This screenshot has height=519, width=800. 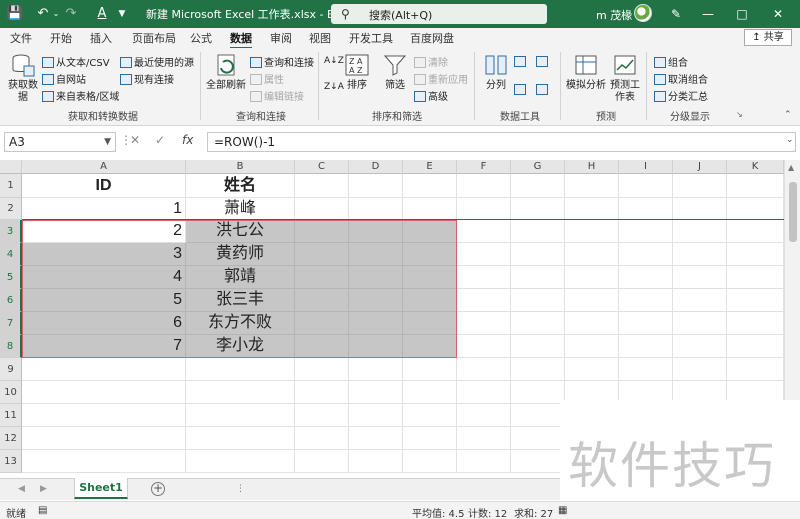 I want to click on cell-e7, so click(x=430, y=323).